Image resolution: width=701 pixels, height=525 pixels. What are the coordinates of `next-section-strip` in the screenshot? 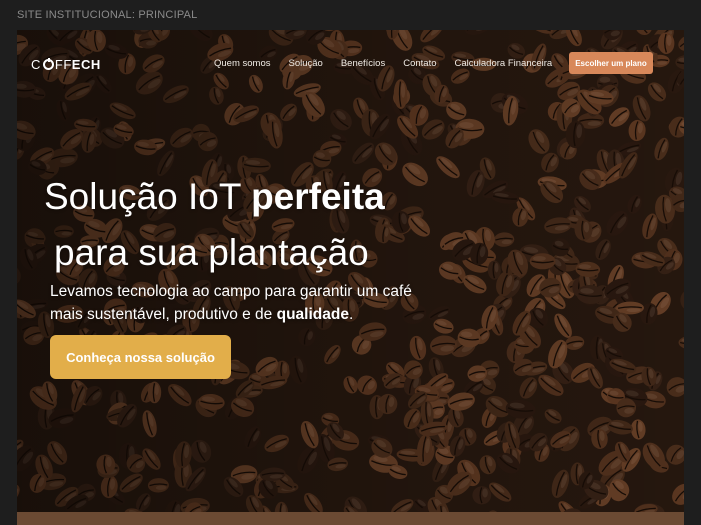 It's located at (350, 518).